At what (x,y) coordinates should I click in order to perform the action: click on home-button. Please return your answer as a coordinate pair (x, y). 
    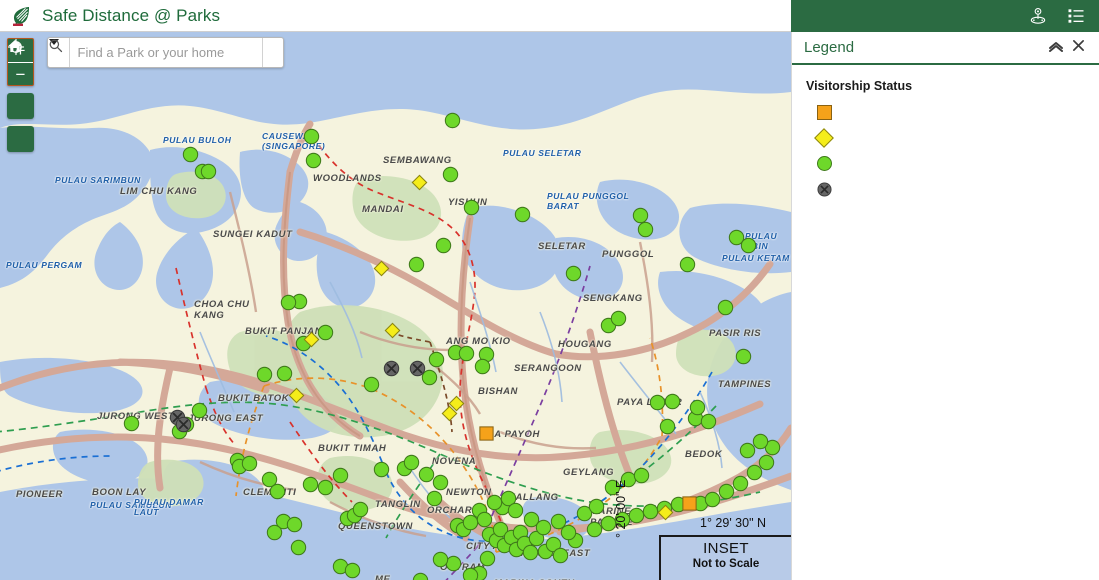
    Looking at the image, I should click on (20, 79).